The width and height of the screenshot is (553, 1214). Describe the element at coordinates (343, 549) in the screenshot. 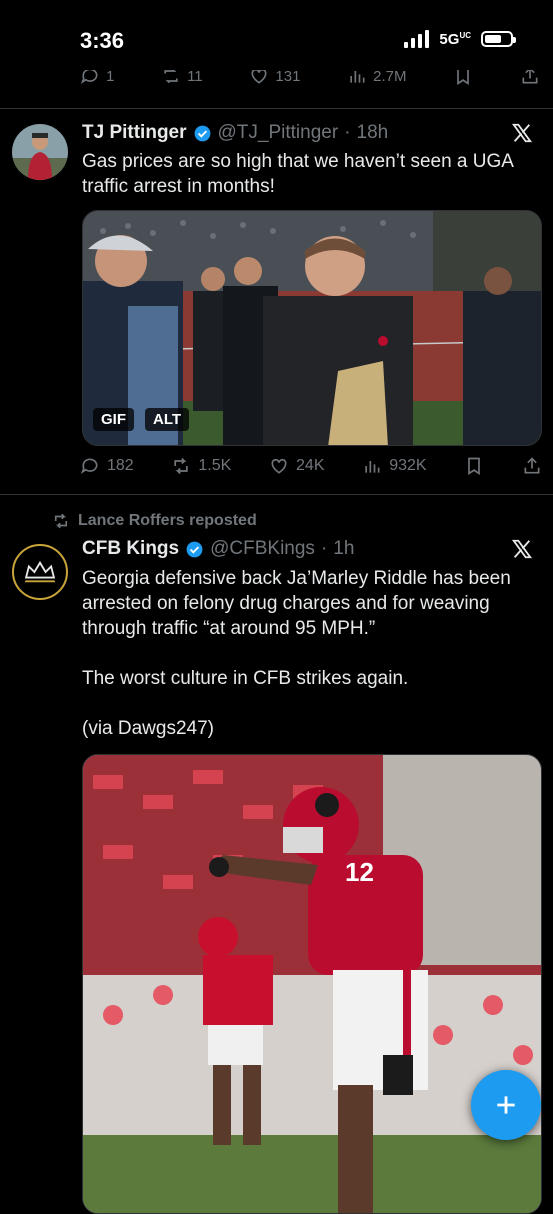

I see `tweet-time: 1h` at that location.